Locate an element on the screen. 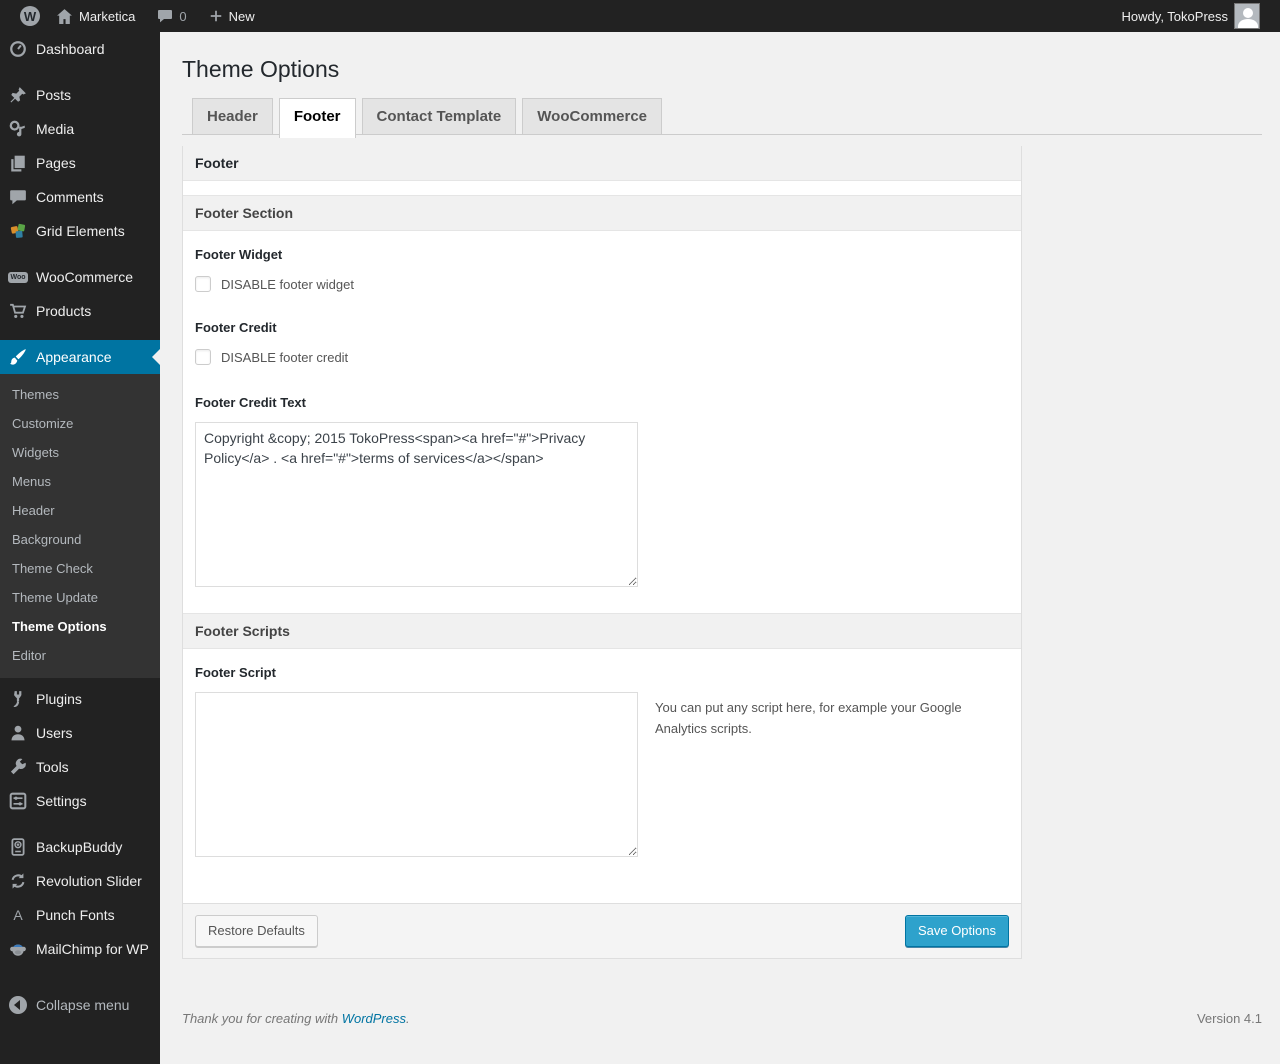  comment-icon is located at coordinates (18, 197).